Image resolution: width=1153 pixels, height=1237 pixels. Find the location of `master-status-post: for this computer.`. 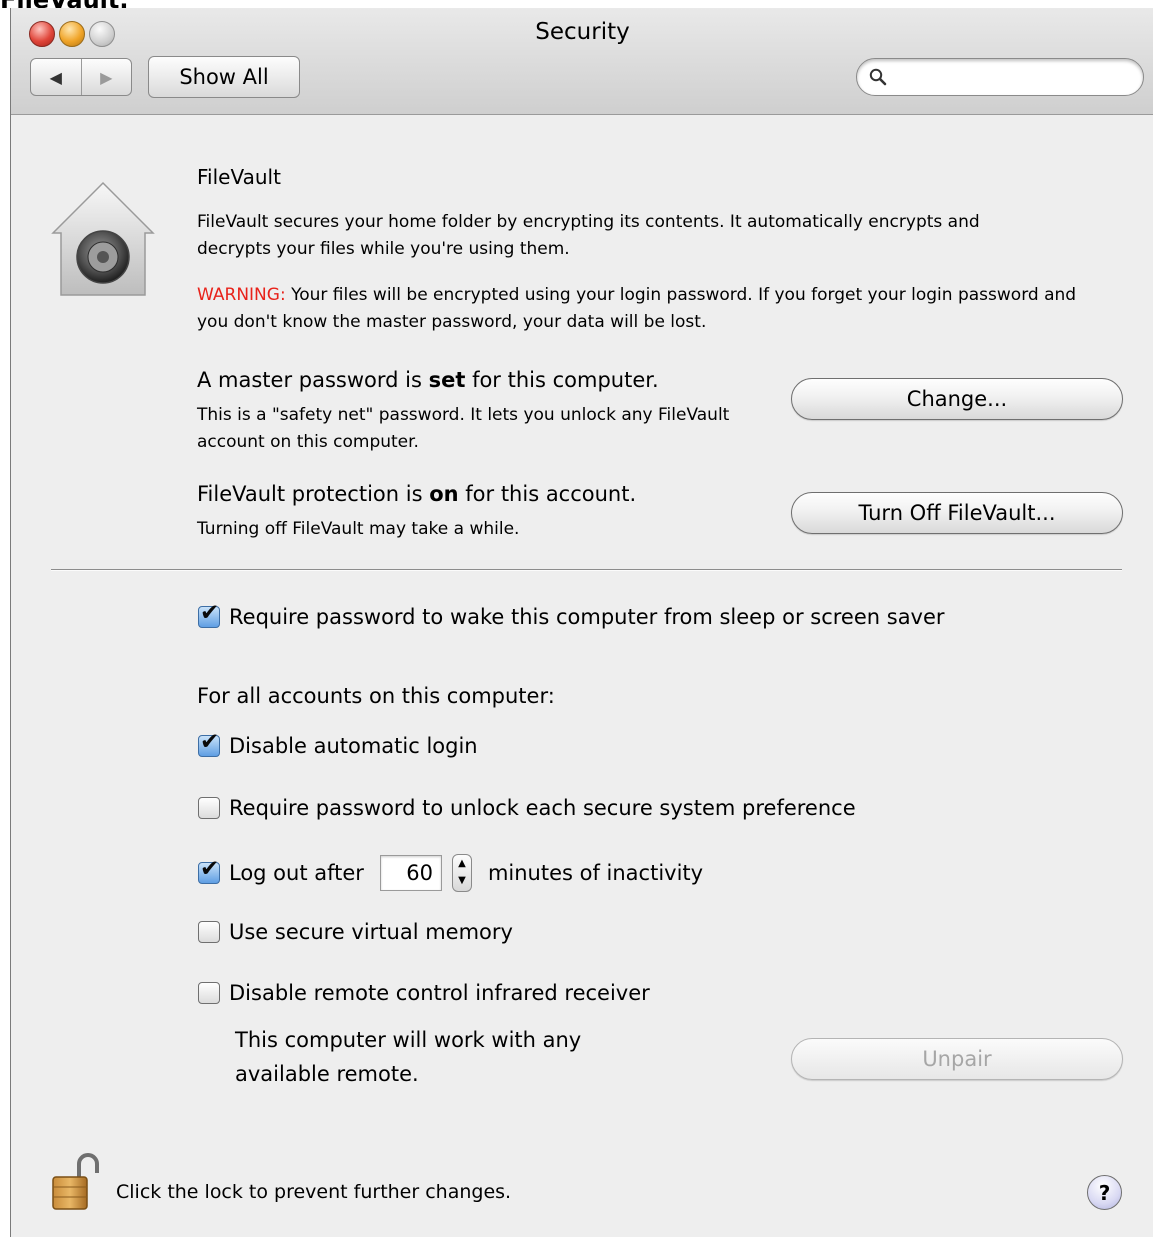

master-status-post: for this computer. is located at coordinates (562, 380).